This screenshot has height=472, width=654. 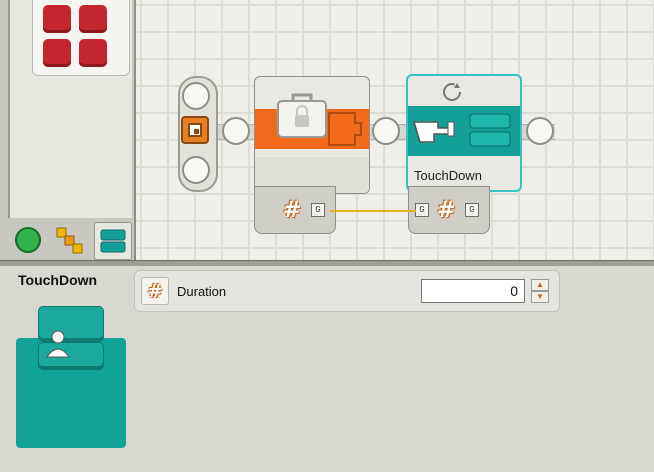 I want to click on custom-palette-icon, so click(x=113, y=241).